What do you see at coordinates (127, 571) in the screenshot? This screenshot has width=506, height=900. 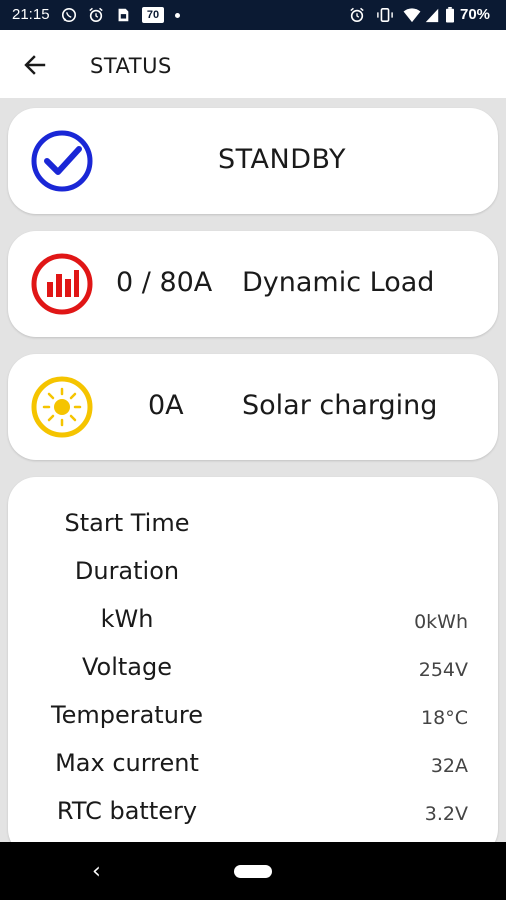 I see `info-label: Duration` at bounding box center [127, 571].